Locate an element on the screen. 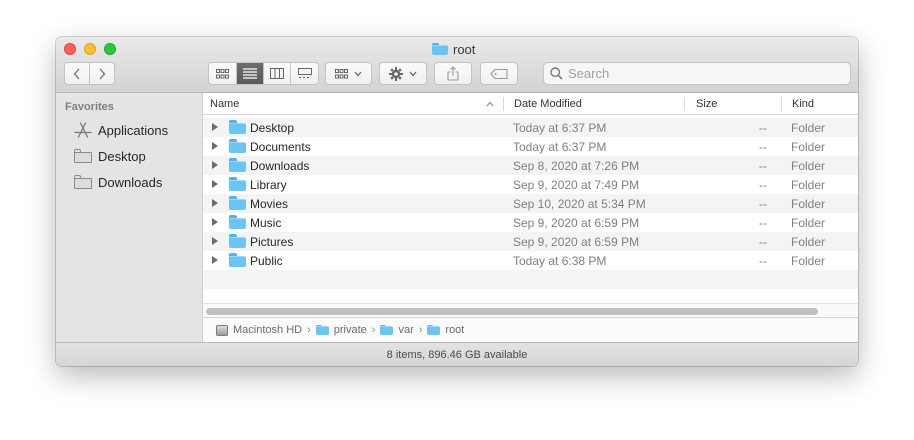 This screenshot has width=914, height=440. chevron-left-icon is located at coordinates (76, 73).